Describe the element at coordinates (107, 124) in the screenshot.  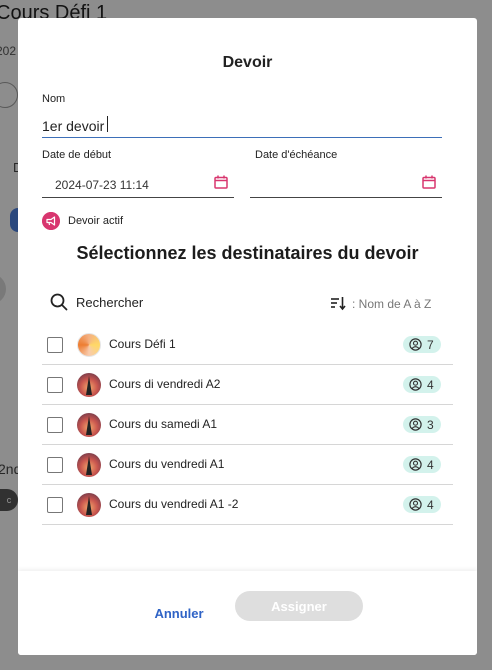
I see `text-cursor` at that location.